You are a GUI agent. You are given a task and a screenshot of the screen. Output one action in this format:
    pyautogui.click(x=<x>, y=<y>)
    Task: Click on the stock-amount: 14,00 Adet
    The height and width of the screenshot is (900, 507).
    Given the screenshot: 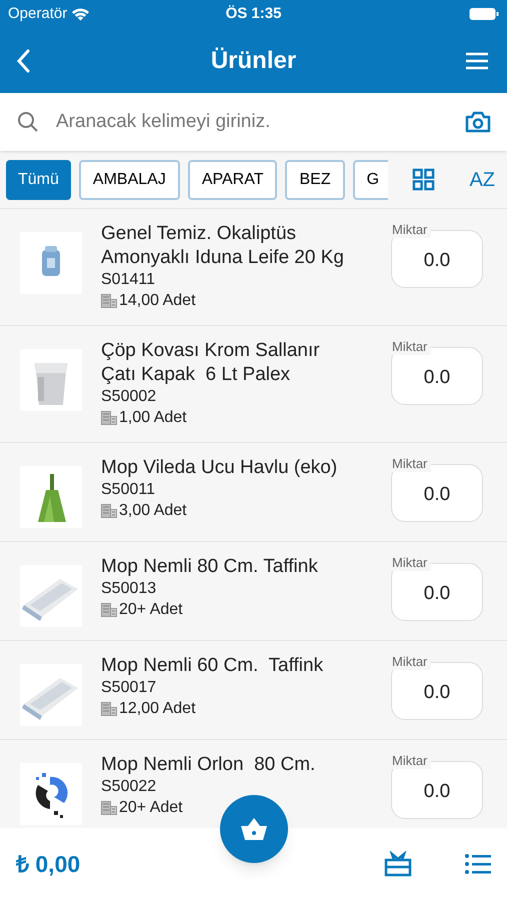 What is the action you would take?
    pyautogui.click(x=157, y=301)
    